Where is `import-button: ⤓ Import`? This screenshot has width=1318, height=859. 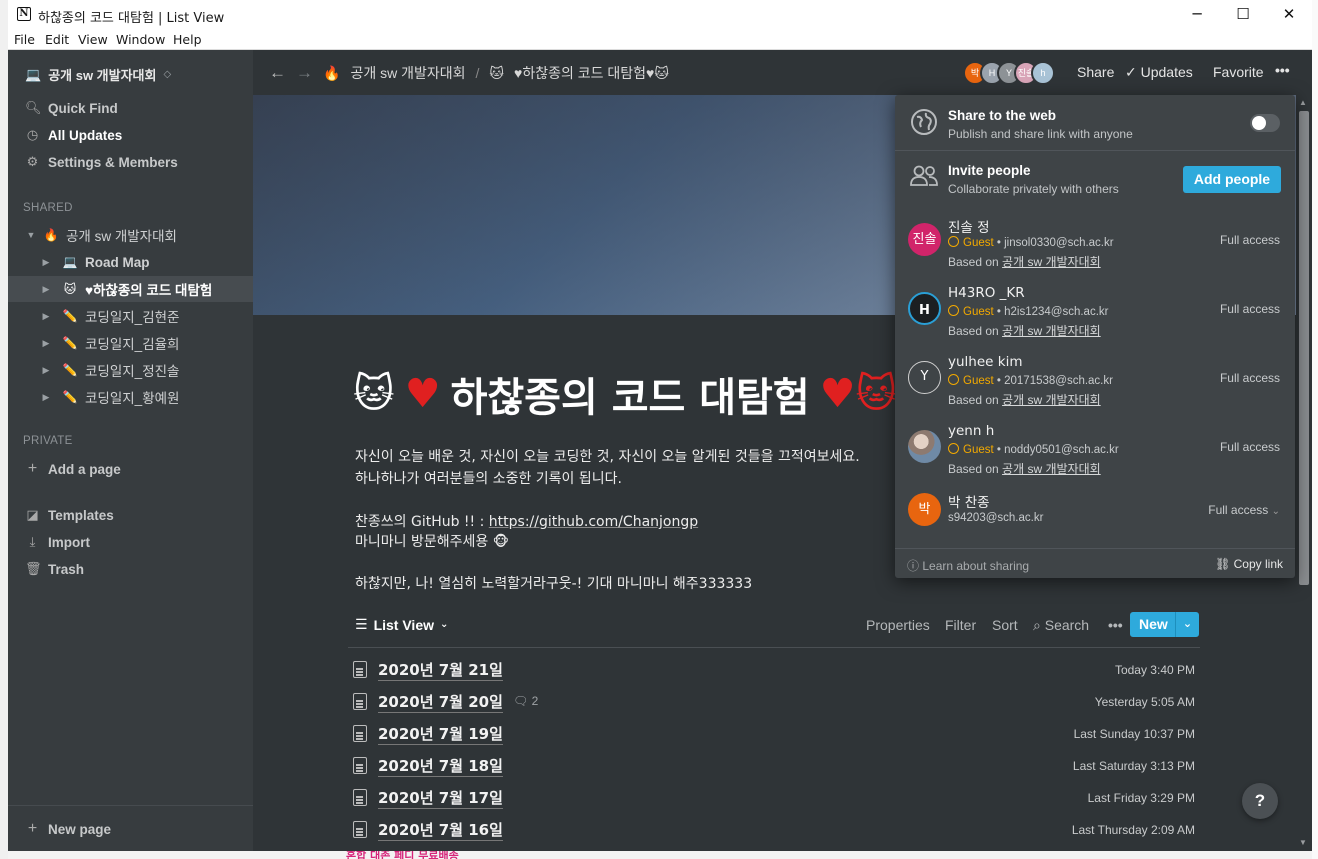 import-button: ⤓ Import is located at coordinates (57, 542).